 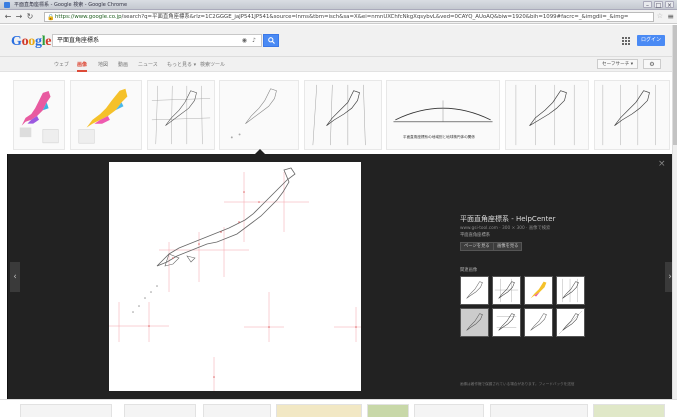 What do you see at coordinates (626, 41) in the screenshot?
I see `apps-icon` at bounding box center [626, 41].